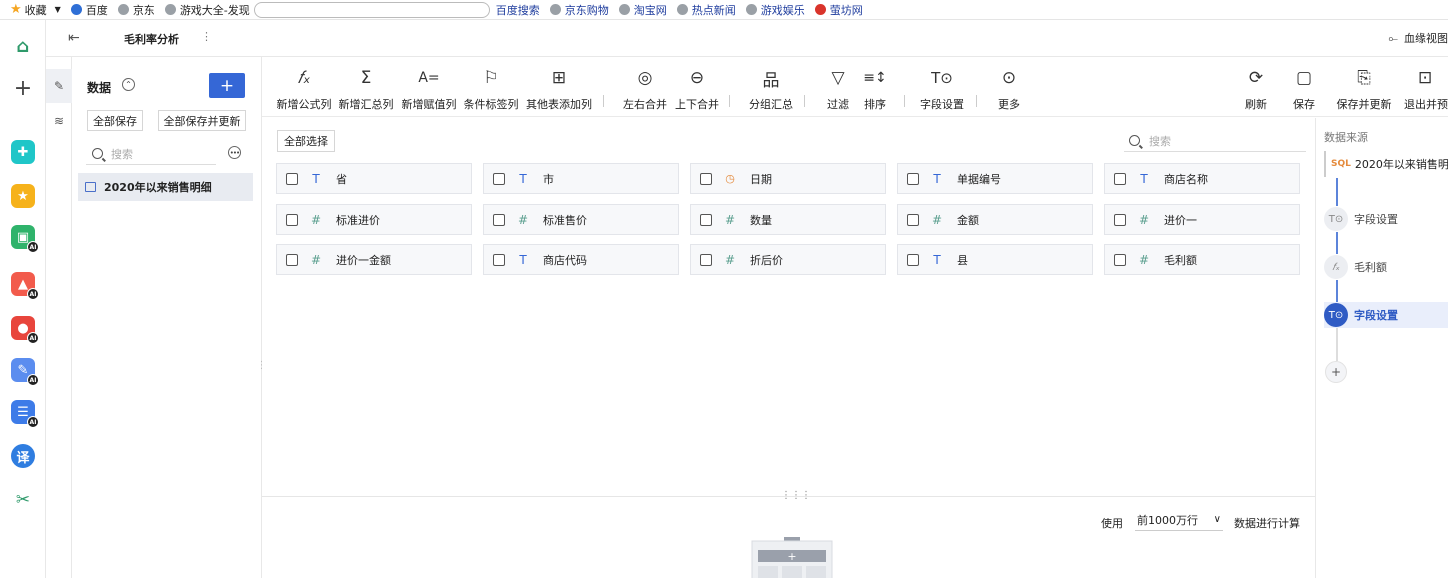  Describe the element at coordinates (25, 414) in the screenshot. I see `doc-ai-icon: ☰ AI` at that location.